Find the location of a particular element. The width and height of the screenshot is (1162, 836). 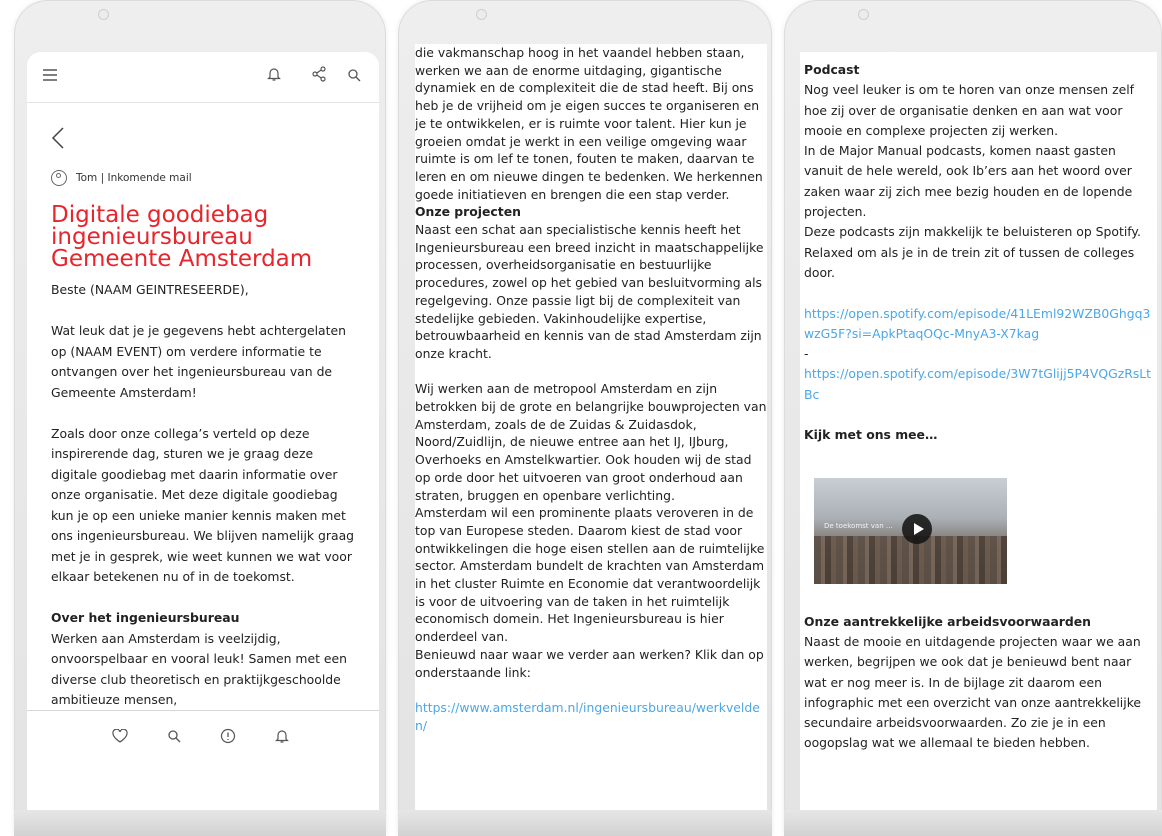

hamburger-icon is located at coordinates (50, 77).